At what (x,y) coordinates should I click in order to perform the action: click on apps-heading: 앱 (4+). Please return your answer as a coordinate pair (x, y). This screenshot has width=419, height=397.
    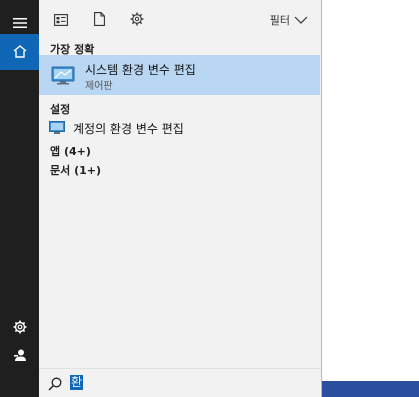
    Looking at the image, I should click on (70, 151).